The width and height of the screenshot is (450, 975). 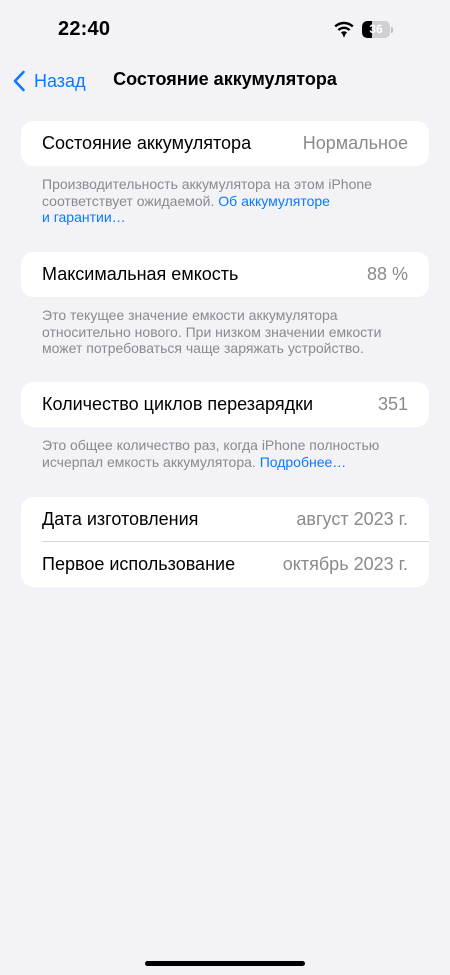 I want to click on battery-health-label: Состояние аккумулятора, so click(x=147, y=143).